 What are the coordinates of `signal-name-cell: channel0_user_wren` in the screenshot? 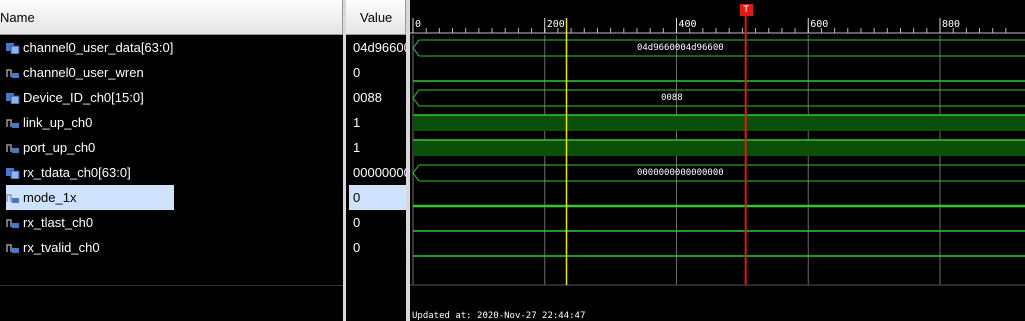 It's located at (90, 72).